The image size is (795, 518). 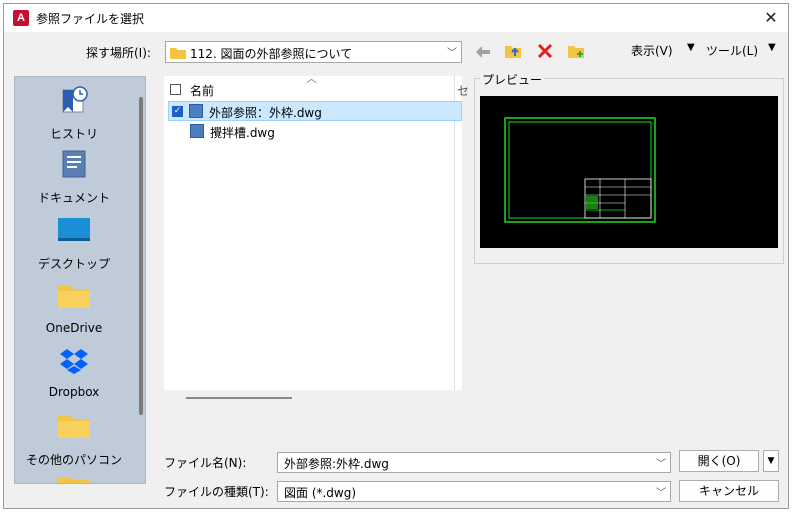 What do you see at coordinates (177, 111) in the screenshot?
I see `checkbox-checked-icon: ✓` at bounding box center [177, 111].